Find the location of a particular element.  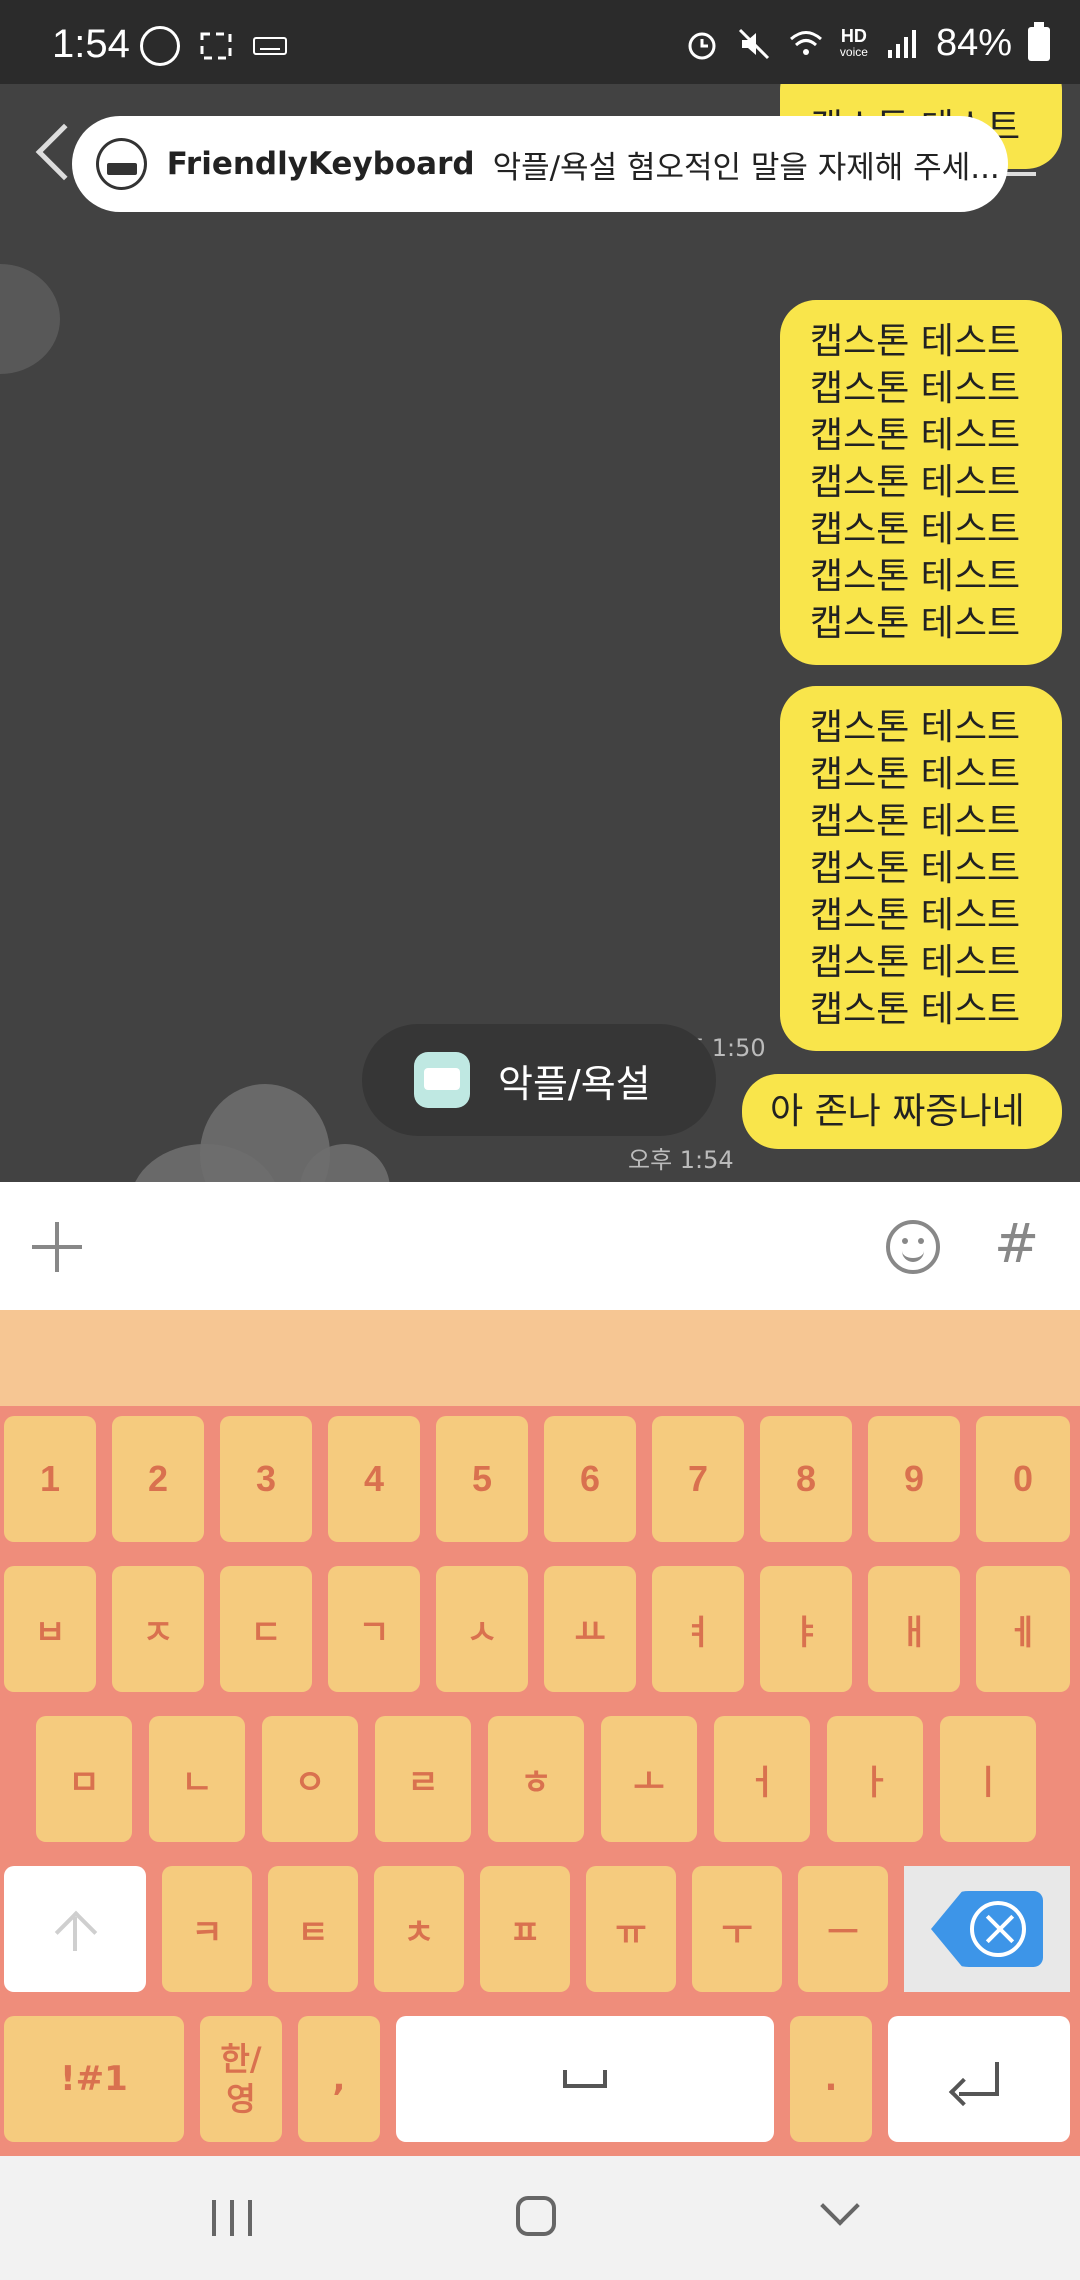

language-key-top: 한/ is located at coordinates (241, 2059).